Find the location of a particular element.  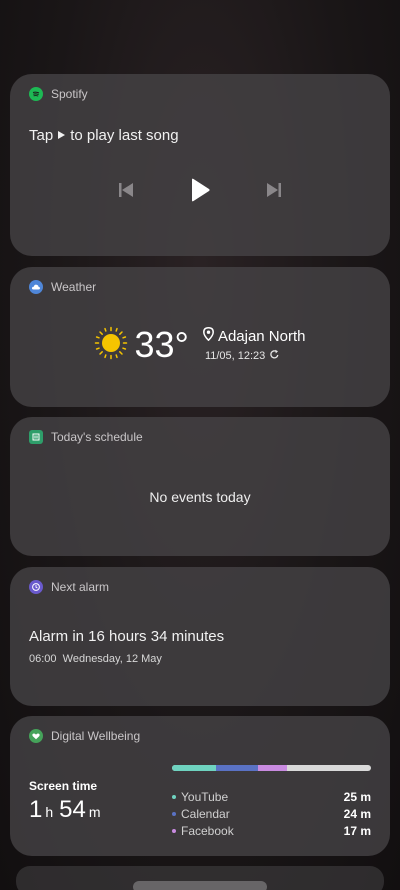

prompt-rest-text: to play last song is located at coordinates (124, 135).